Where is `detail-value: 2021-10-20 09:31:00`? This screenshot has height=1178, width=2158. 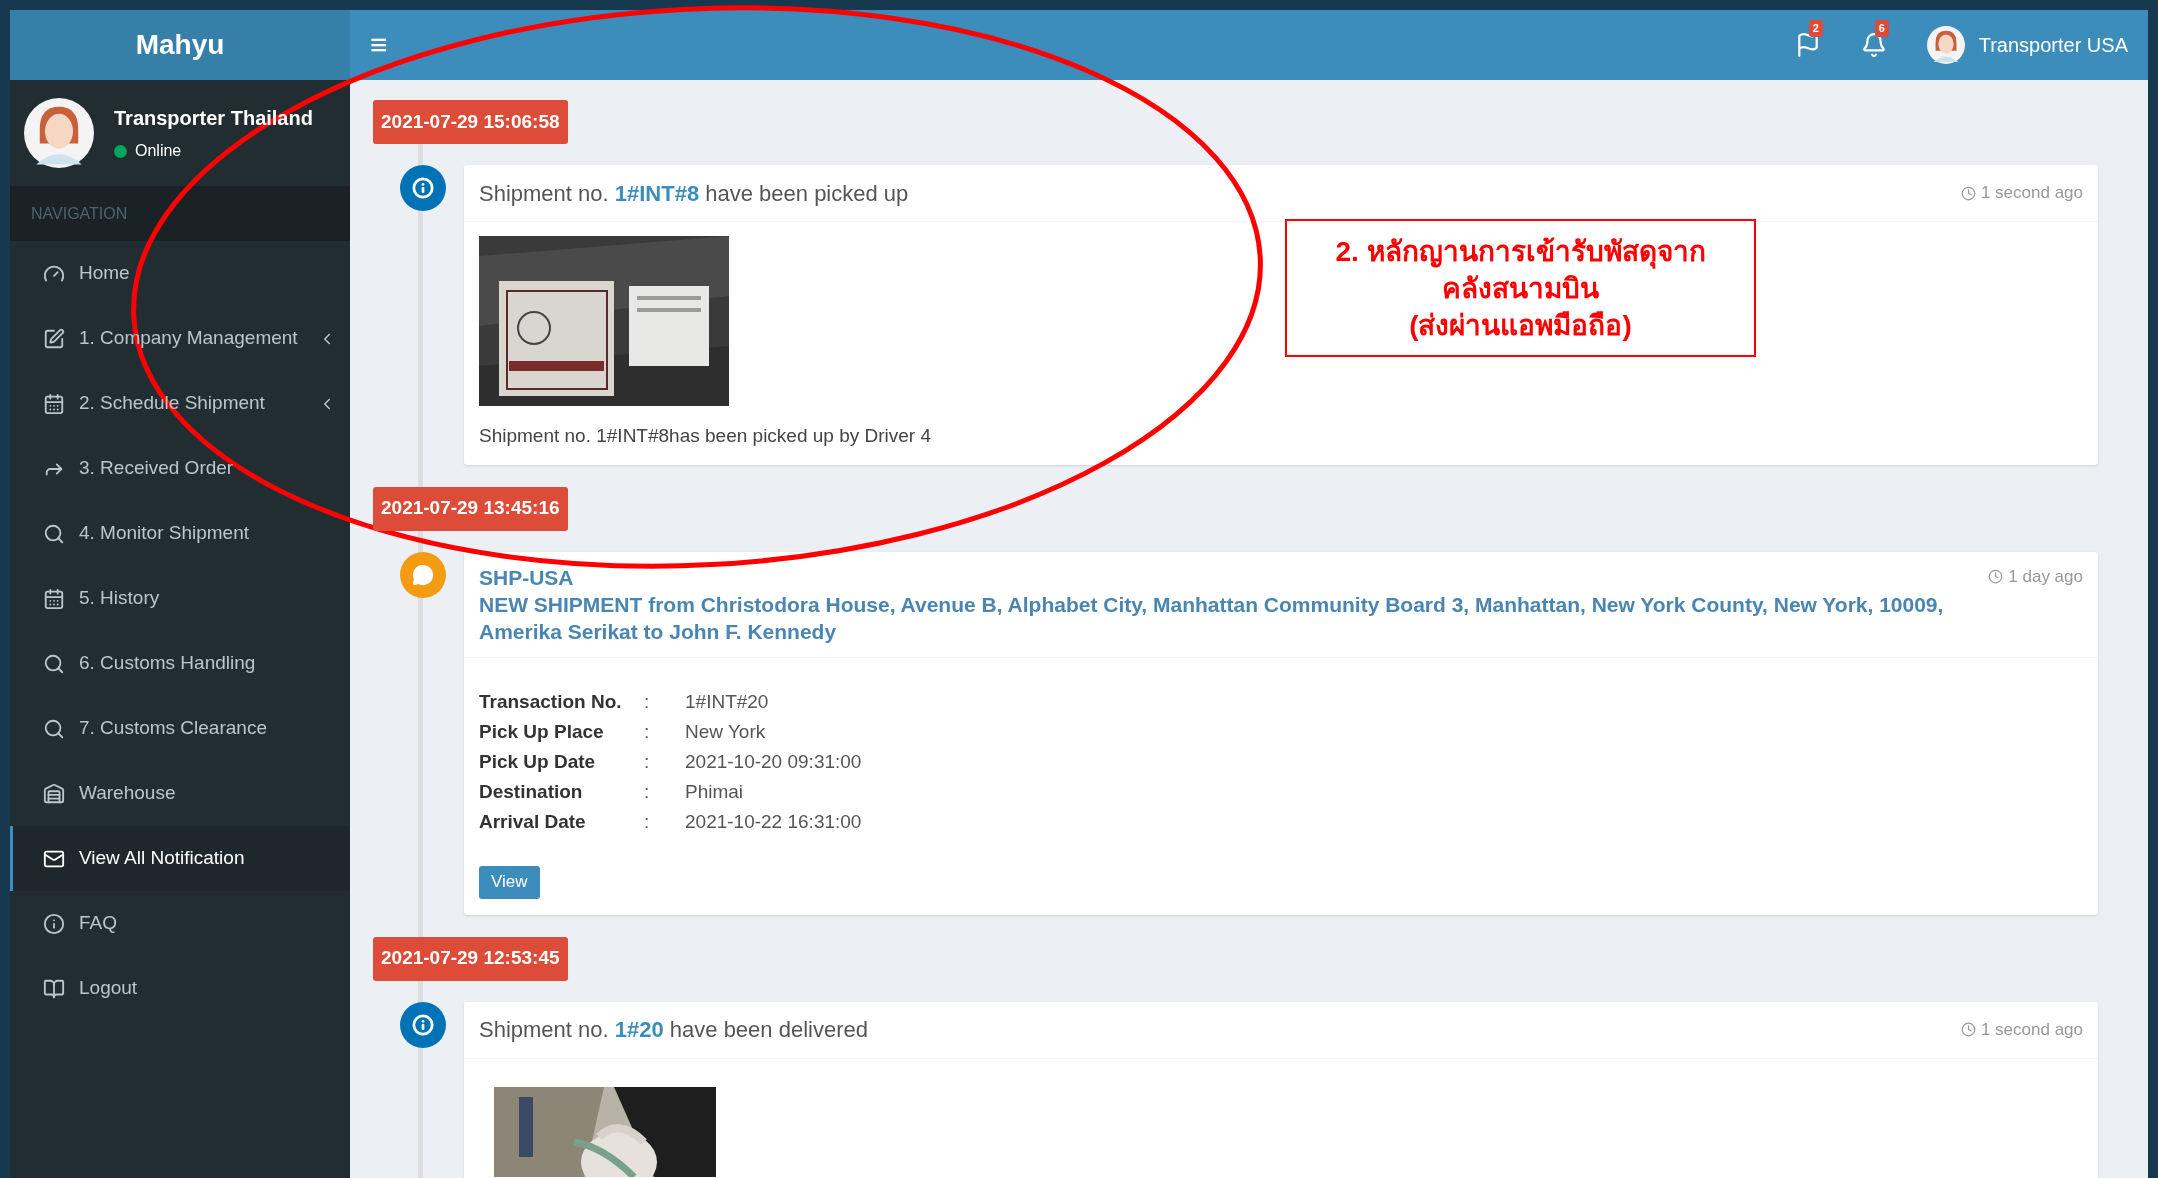
detail-value: 2021-10-20 09:31:00 is located at coordinates (773, 761).